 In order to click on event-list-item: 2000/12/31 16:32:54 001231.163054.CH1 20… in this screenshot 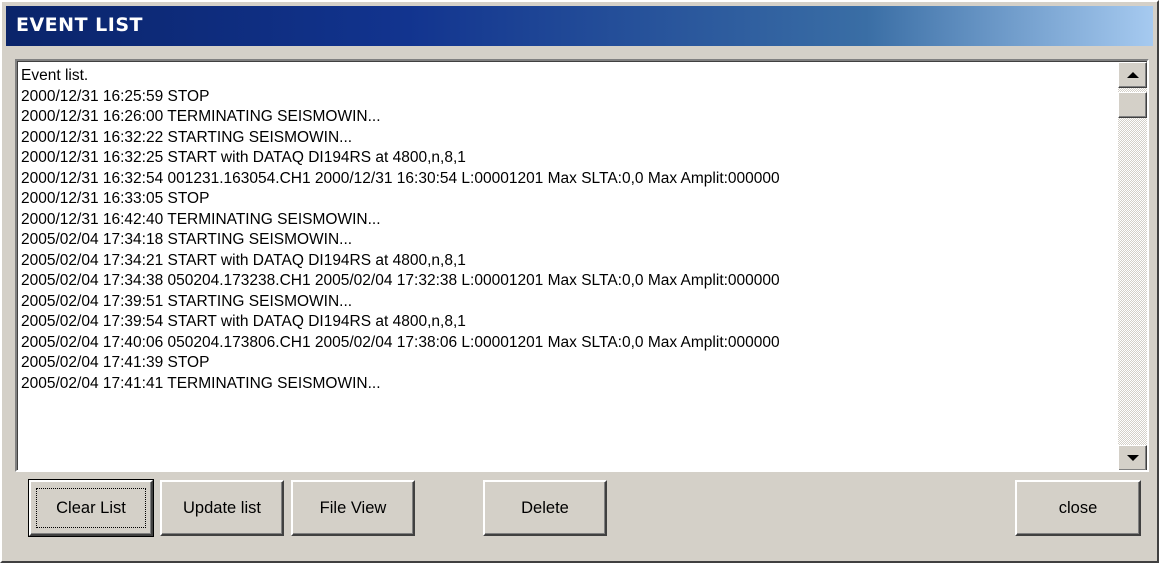, I will do `click(567, 179)`.